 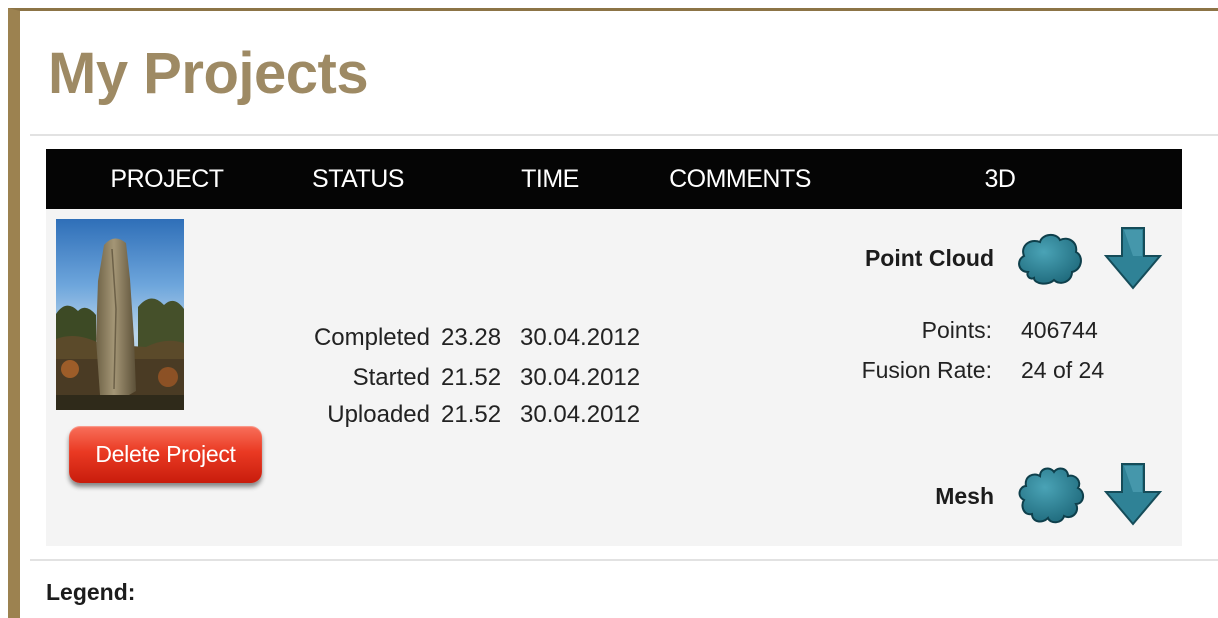 What do you see at coordinates (471, 414) in the screenshot?
I see `status-uploaded-time: 21.52` at bounding box center [471, 414].